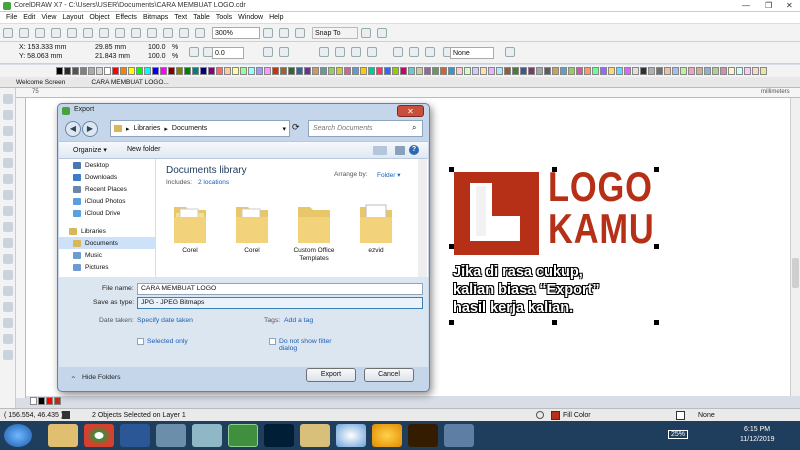 The width and height of the screenshot is (800, 450). Describe the element at coordinates (99, 435) in the screenshot. I see `chrome-icon` at that location.